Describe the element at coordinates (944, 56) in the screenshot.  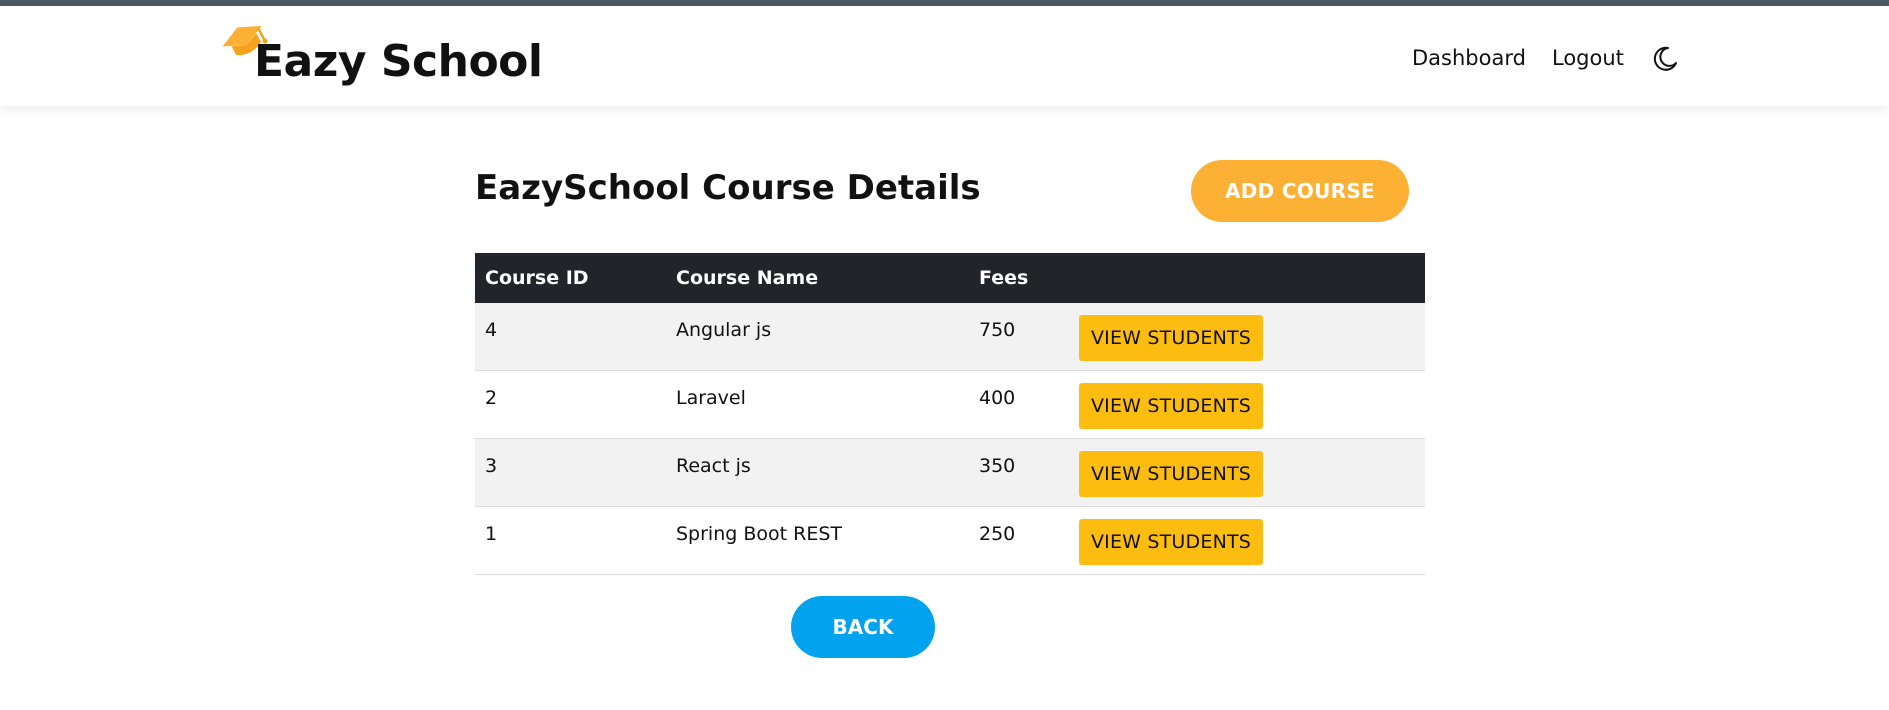
I see `site-header: Eazy School Dashboard Logout` at that location.